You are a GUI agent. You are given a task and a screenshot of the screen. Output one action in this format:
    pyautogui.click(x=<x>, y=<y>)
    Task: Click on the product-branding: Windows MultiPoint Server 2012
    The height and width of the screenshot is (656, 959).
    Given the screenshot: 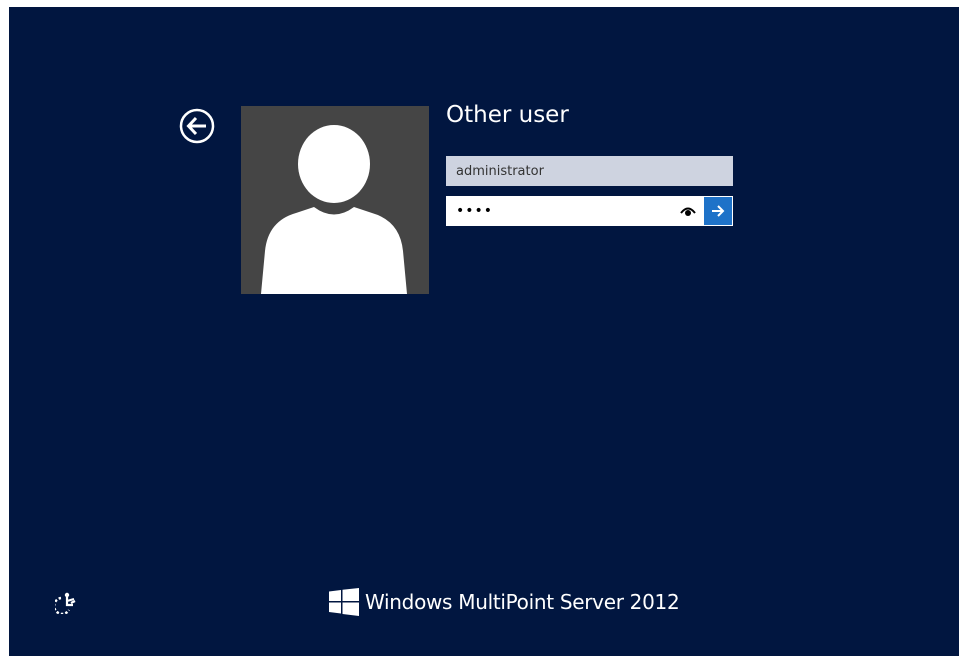 What is the action you would take?
    pyautogui.click(x=504, y=602)
    